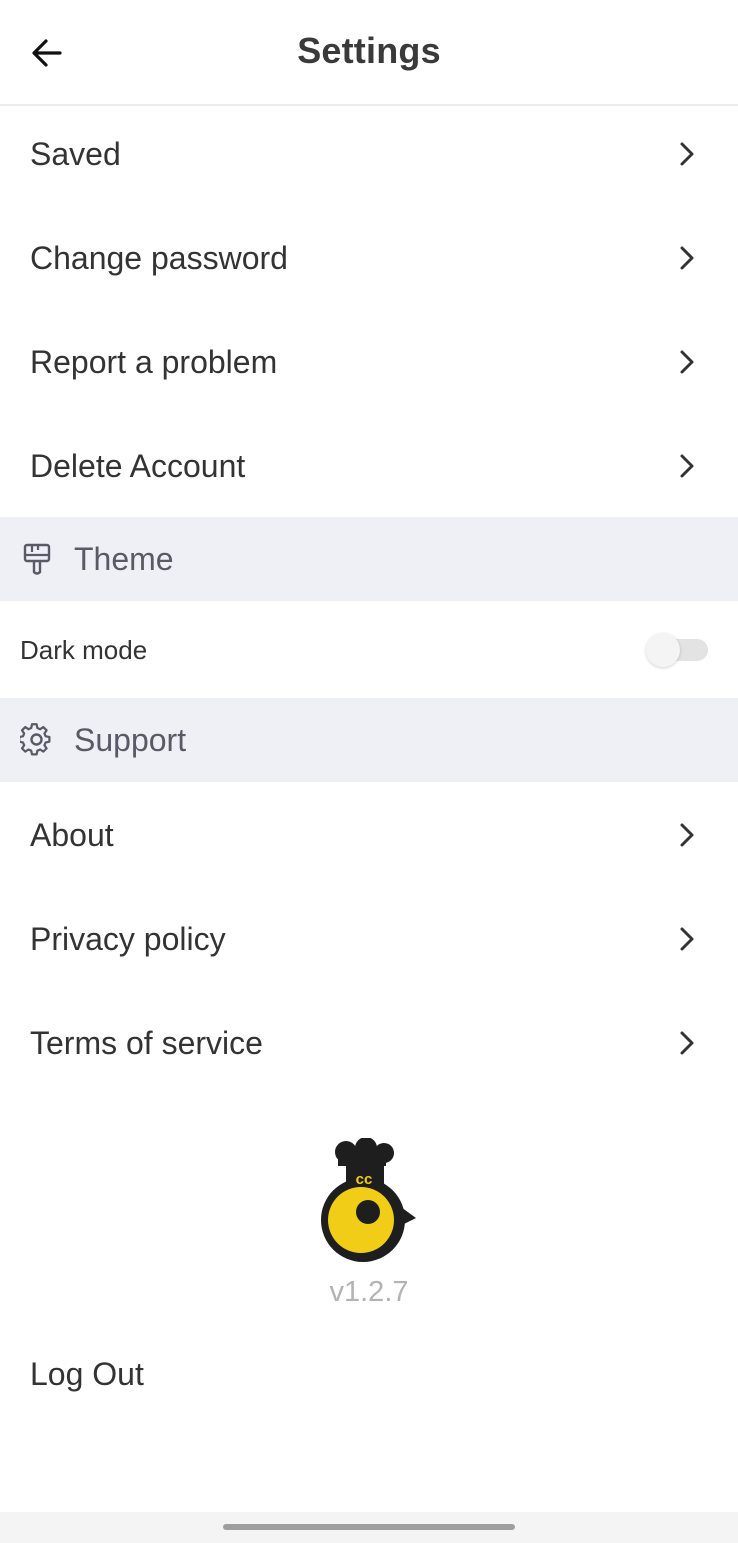 The height and width of the screenshot is (1543, 738). I want to click on menu-item-about: About, so click(369, 835).